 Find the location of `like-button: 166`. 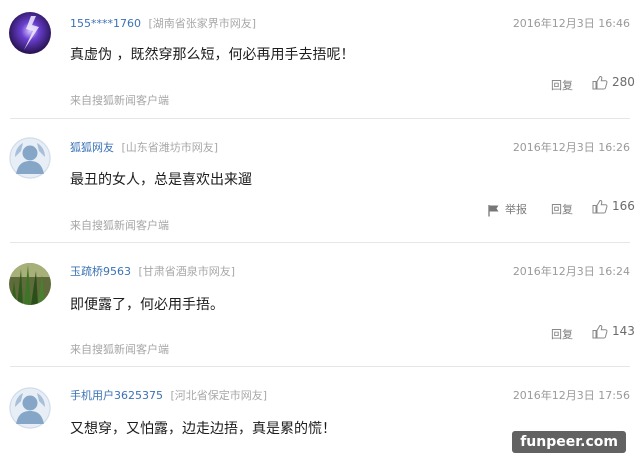

like-button: 166 is located at coordinates (613, 206).